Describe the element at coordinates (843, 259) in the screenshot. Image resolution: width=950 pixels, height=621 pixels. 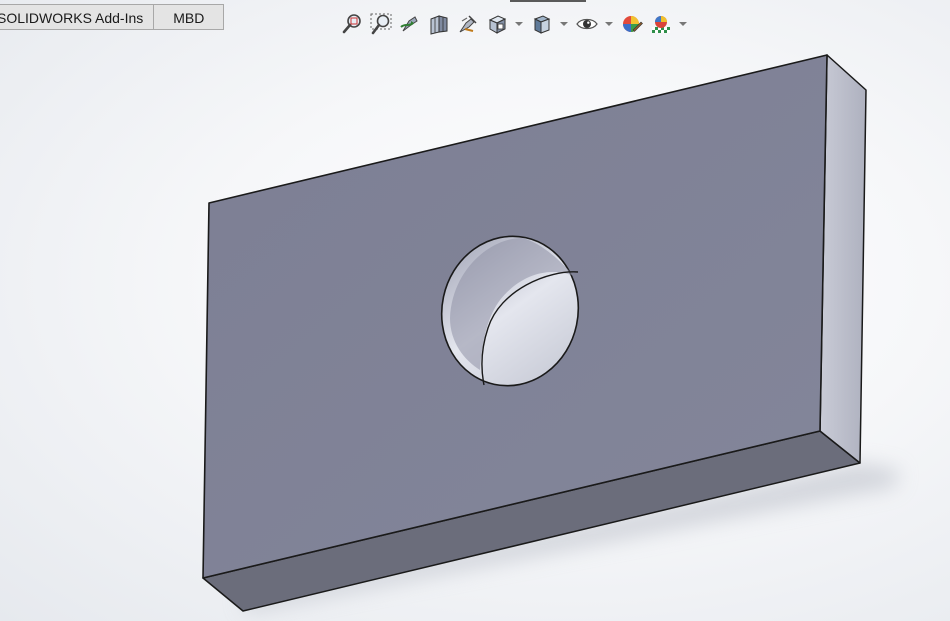
I see `plate-right-face` at that location.